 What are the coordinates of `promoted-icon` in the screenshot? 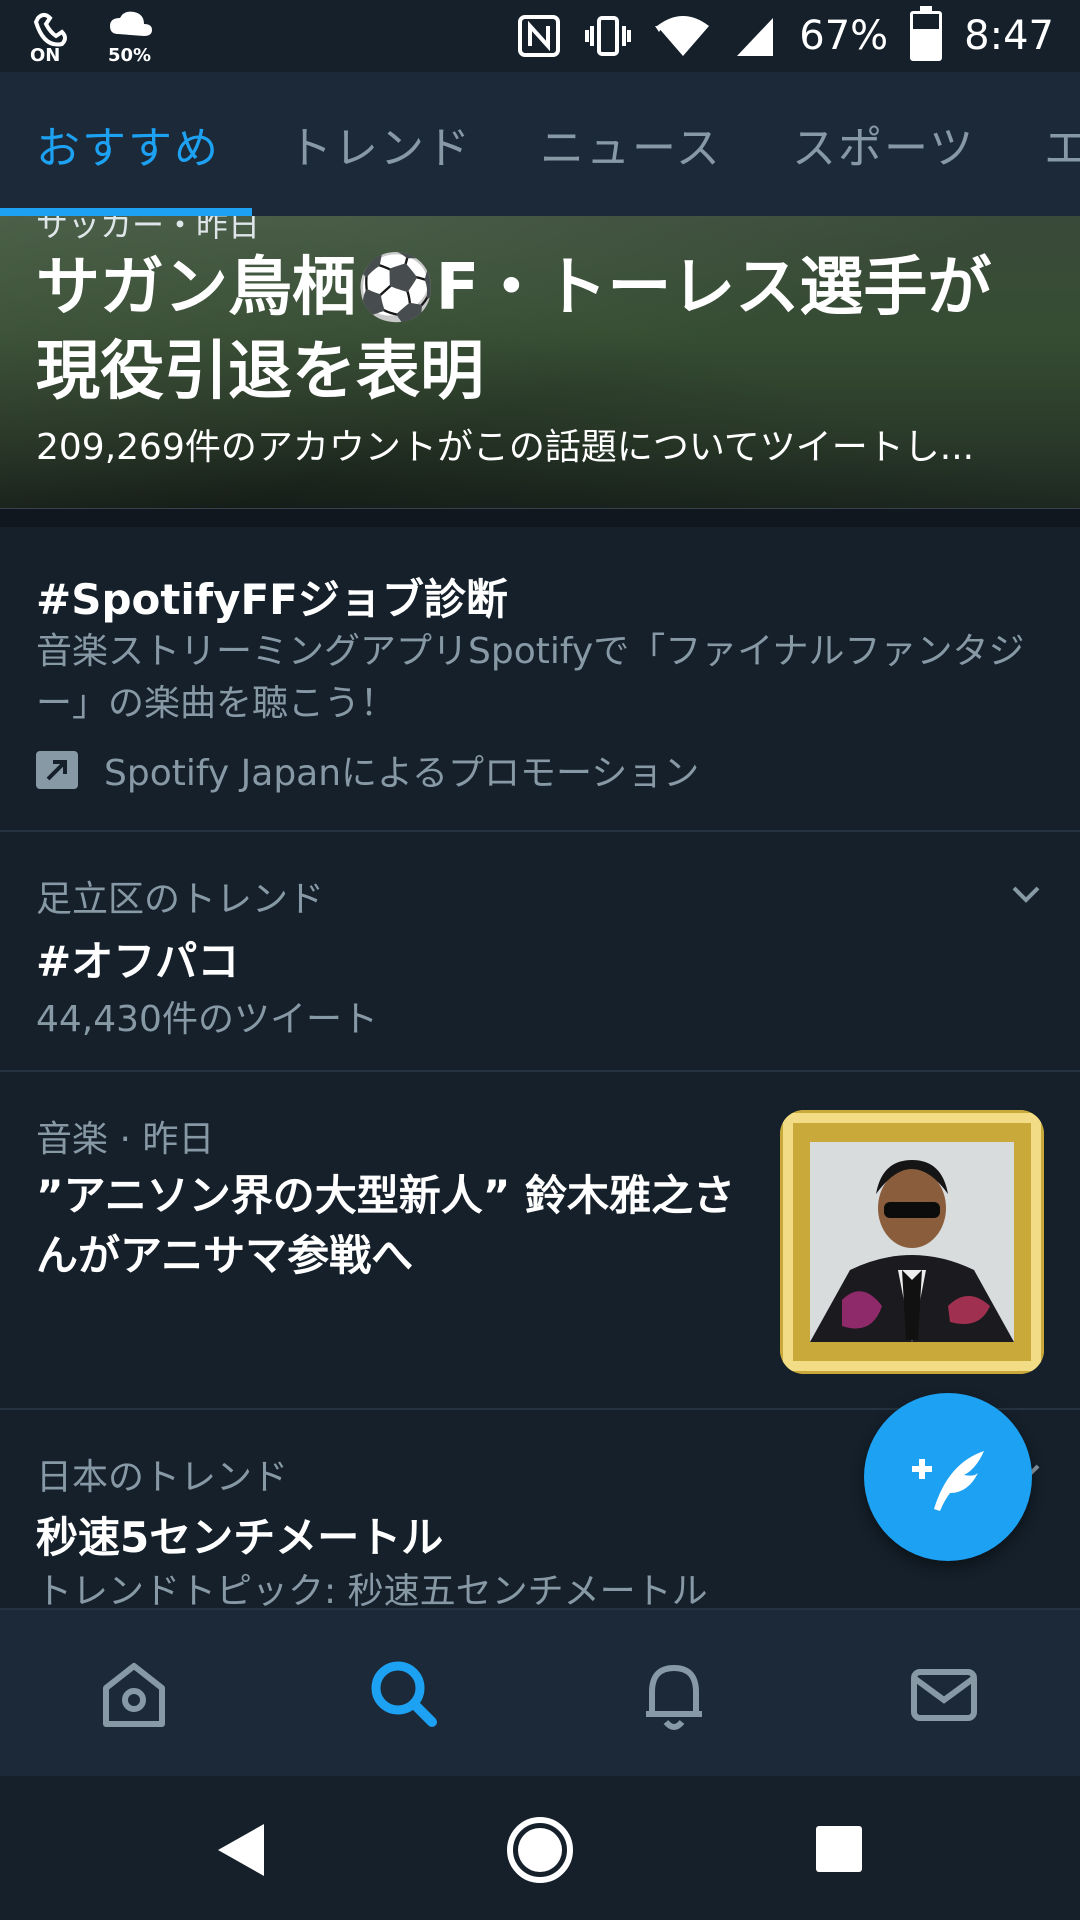 It's located at (57, 770).